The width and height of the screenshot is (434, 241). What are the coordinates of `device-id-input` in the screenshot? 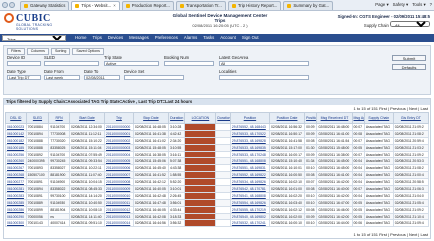 It's located at (24, 63).